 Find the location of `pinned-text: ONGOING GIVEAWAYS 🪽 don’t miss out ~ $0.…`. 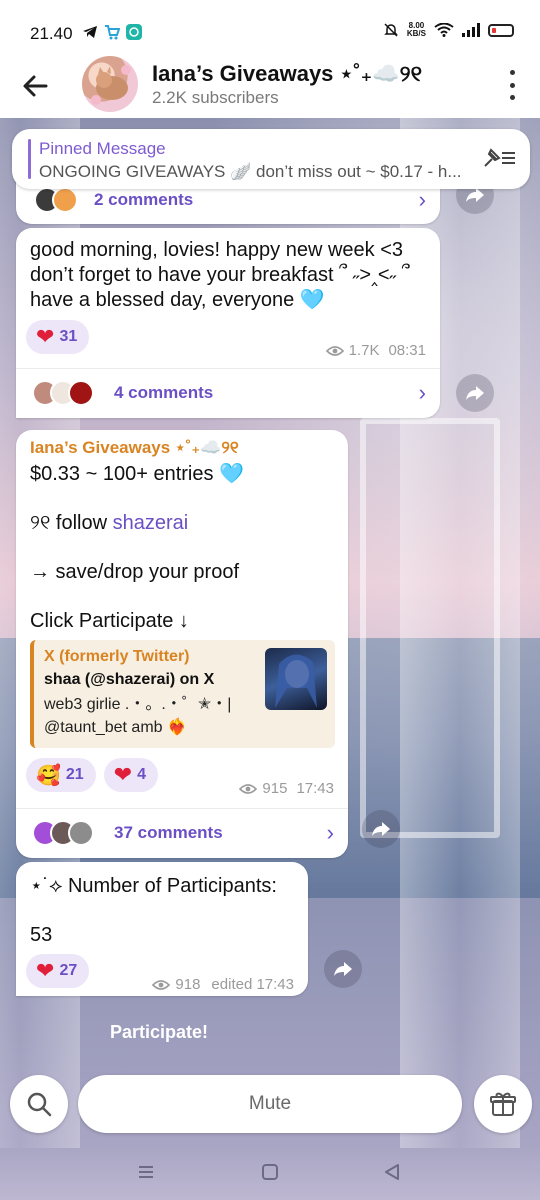

pinned-text: ONGOING GIVEAWAYS 🪽 don’t miss out ~ $0.… is located at coordinates (250, 171).